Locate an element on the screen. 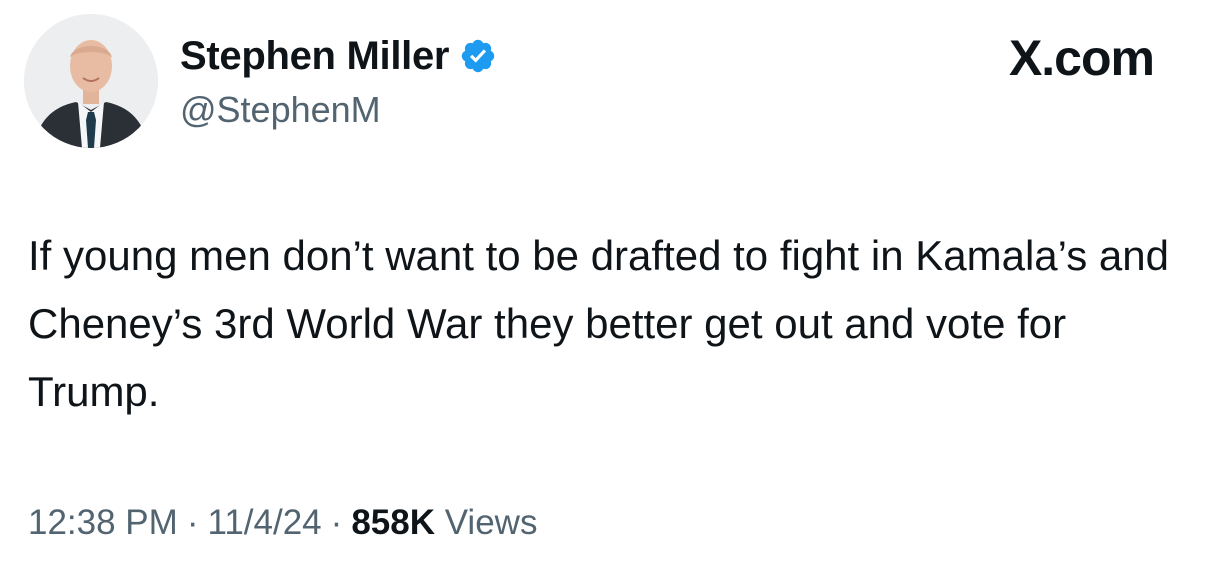  tweet-meta: 12:38 PM · 11/4/24 · 858K Views is located at coordinates (282, 523).